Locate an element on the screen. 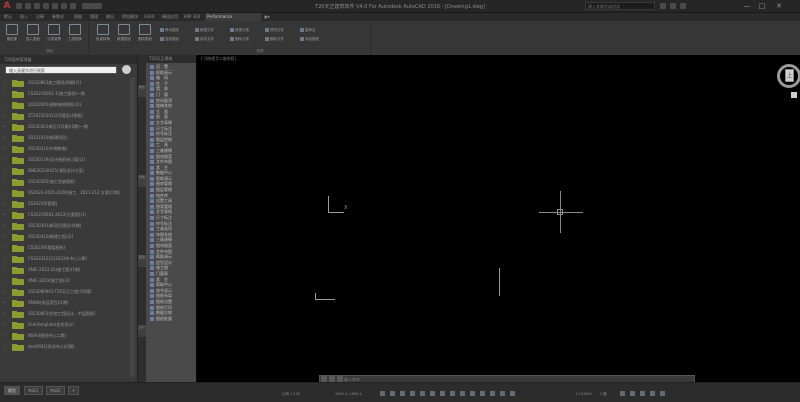  osnap-icon is located at coordinates (422, 393).